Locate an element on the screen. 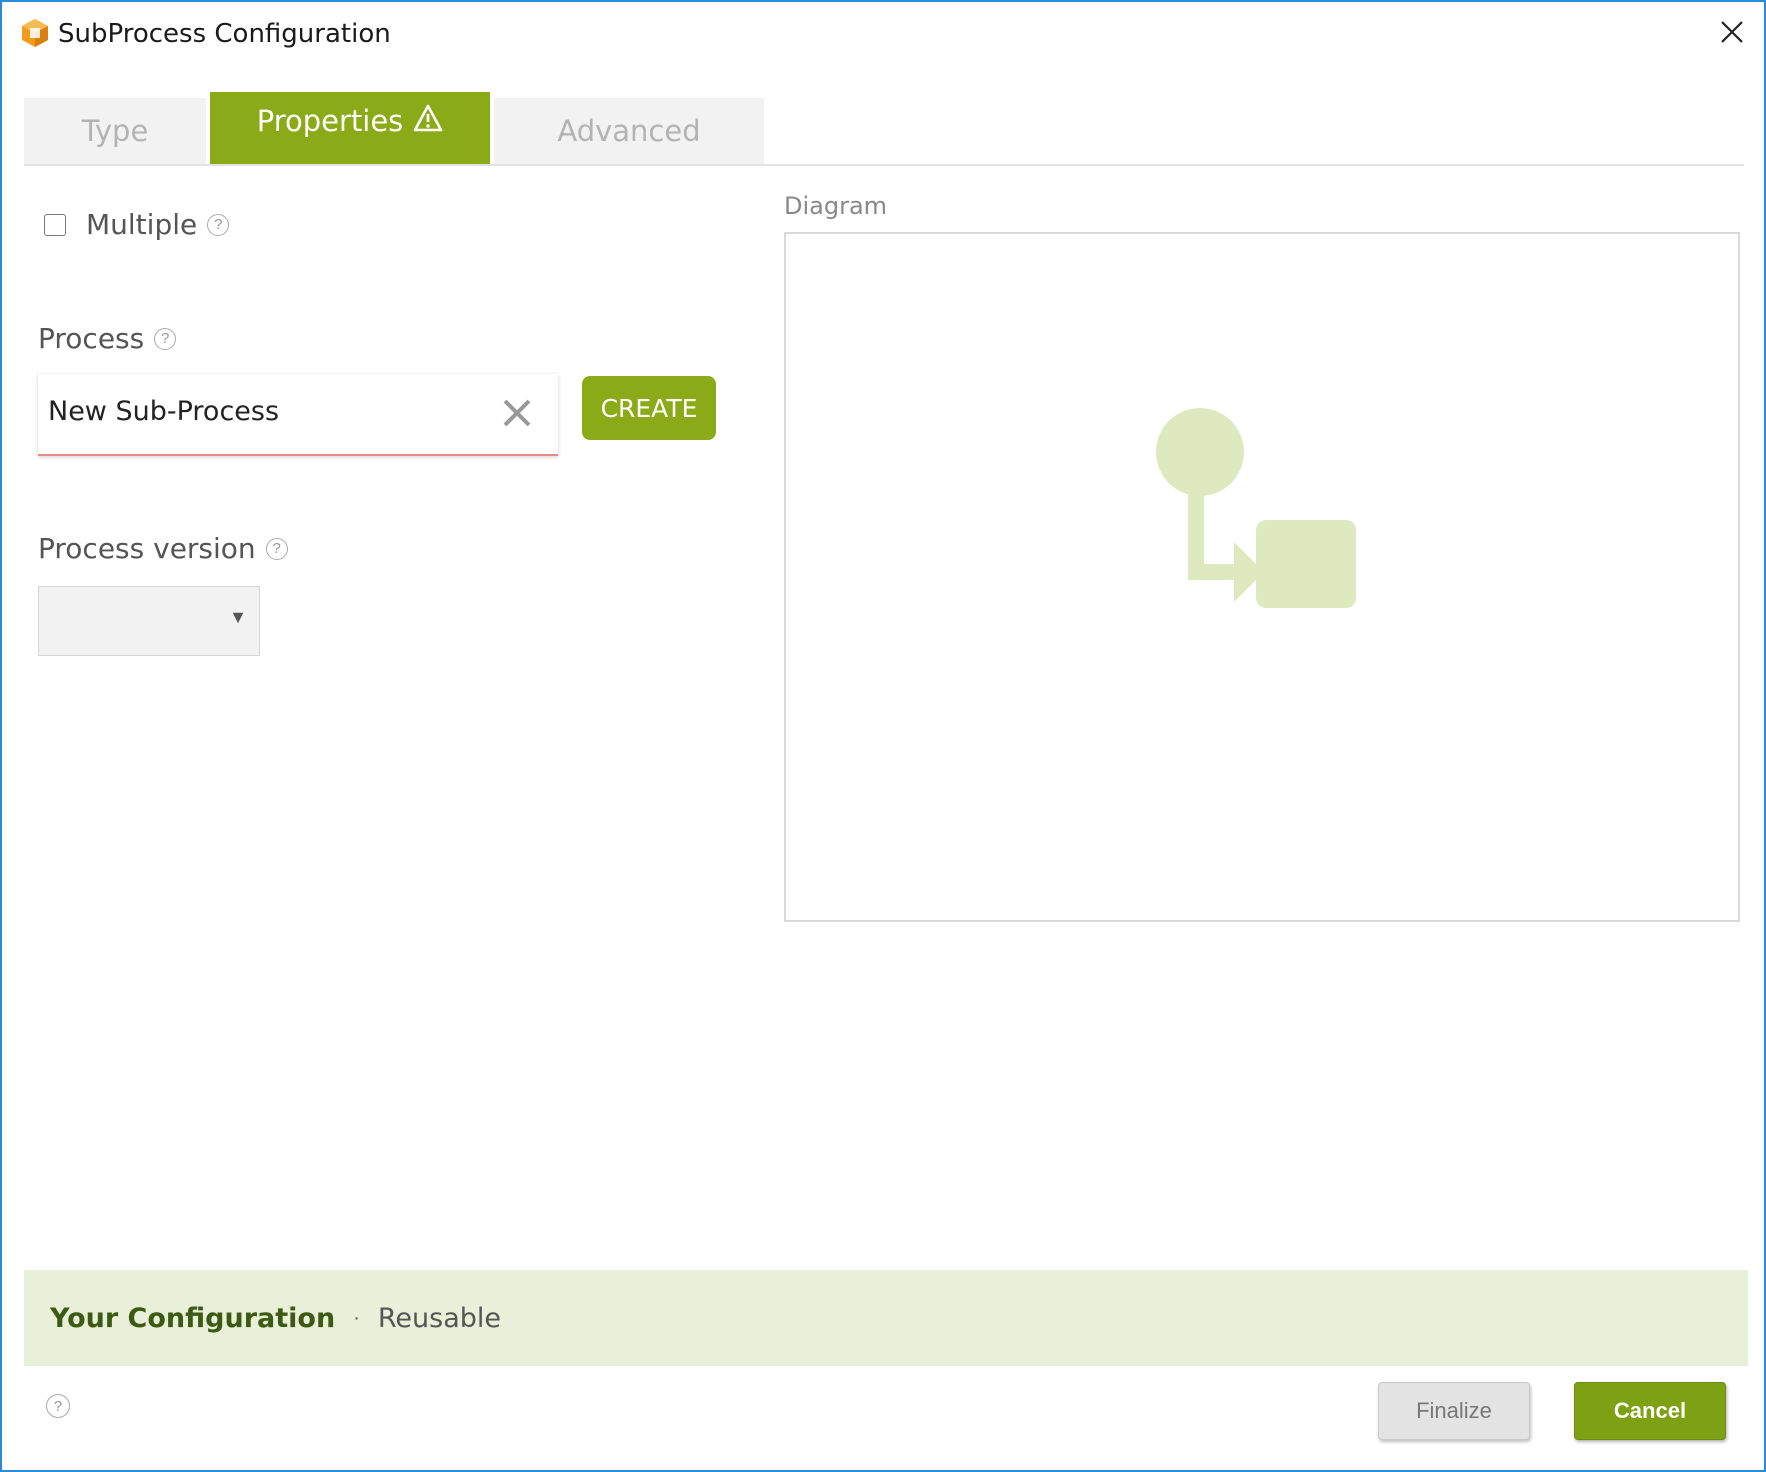  process-cube-icon is located at coordinates (35, 33).